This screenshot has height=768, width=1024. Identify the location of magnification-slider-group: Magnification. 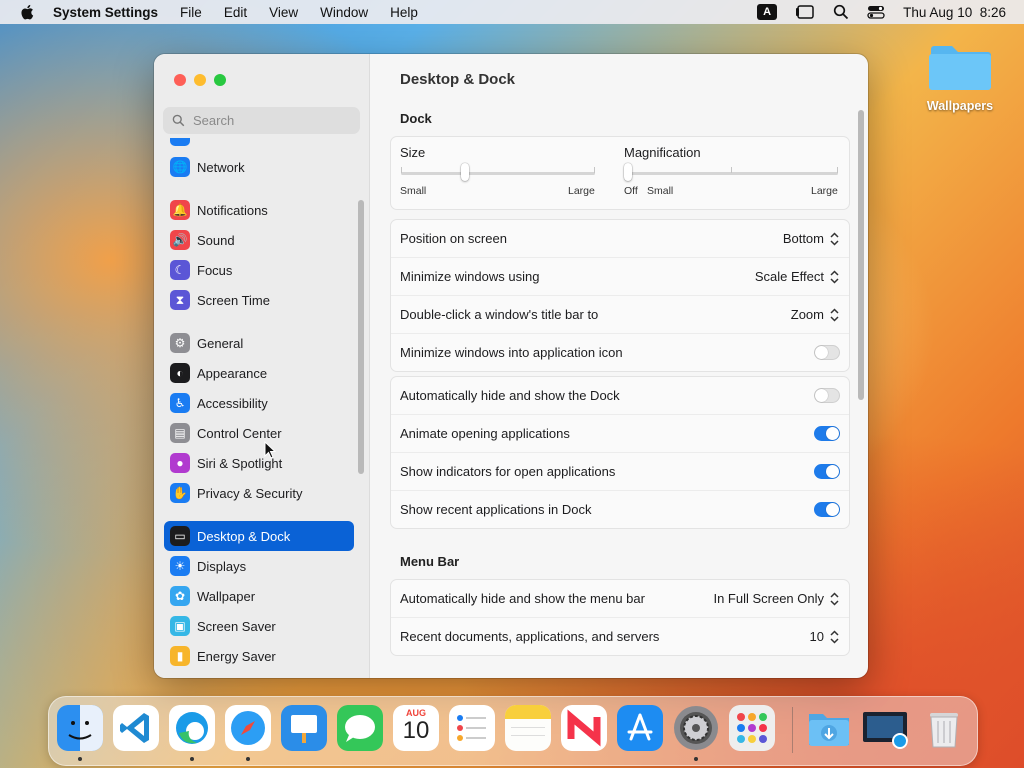
(731, 152).